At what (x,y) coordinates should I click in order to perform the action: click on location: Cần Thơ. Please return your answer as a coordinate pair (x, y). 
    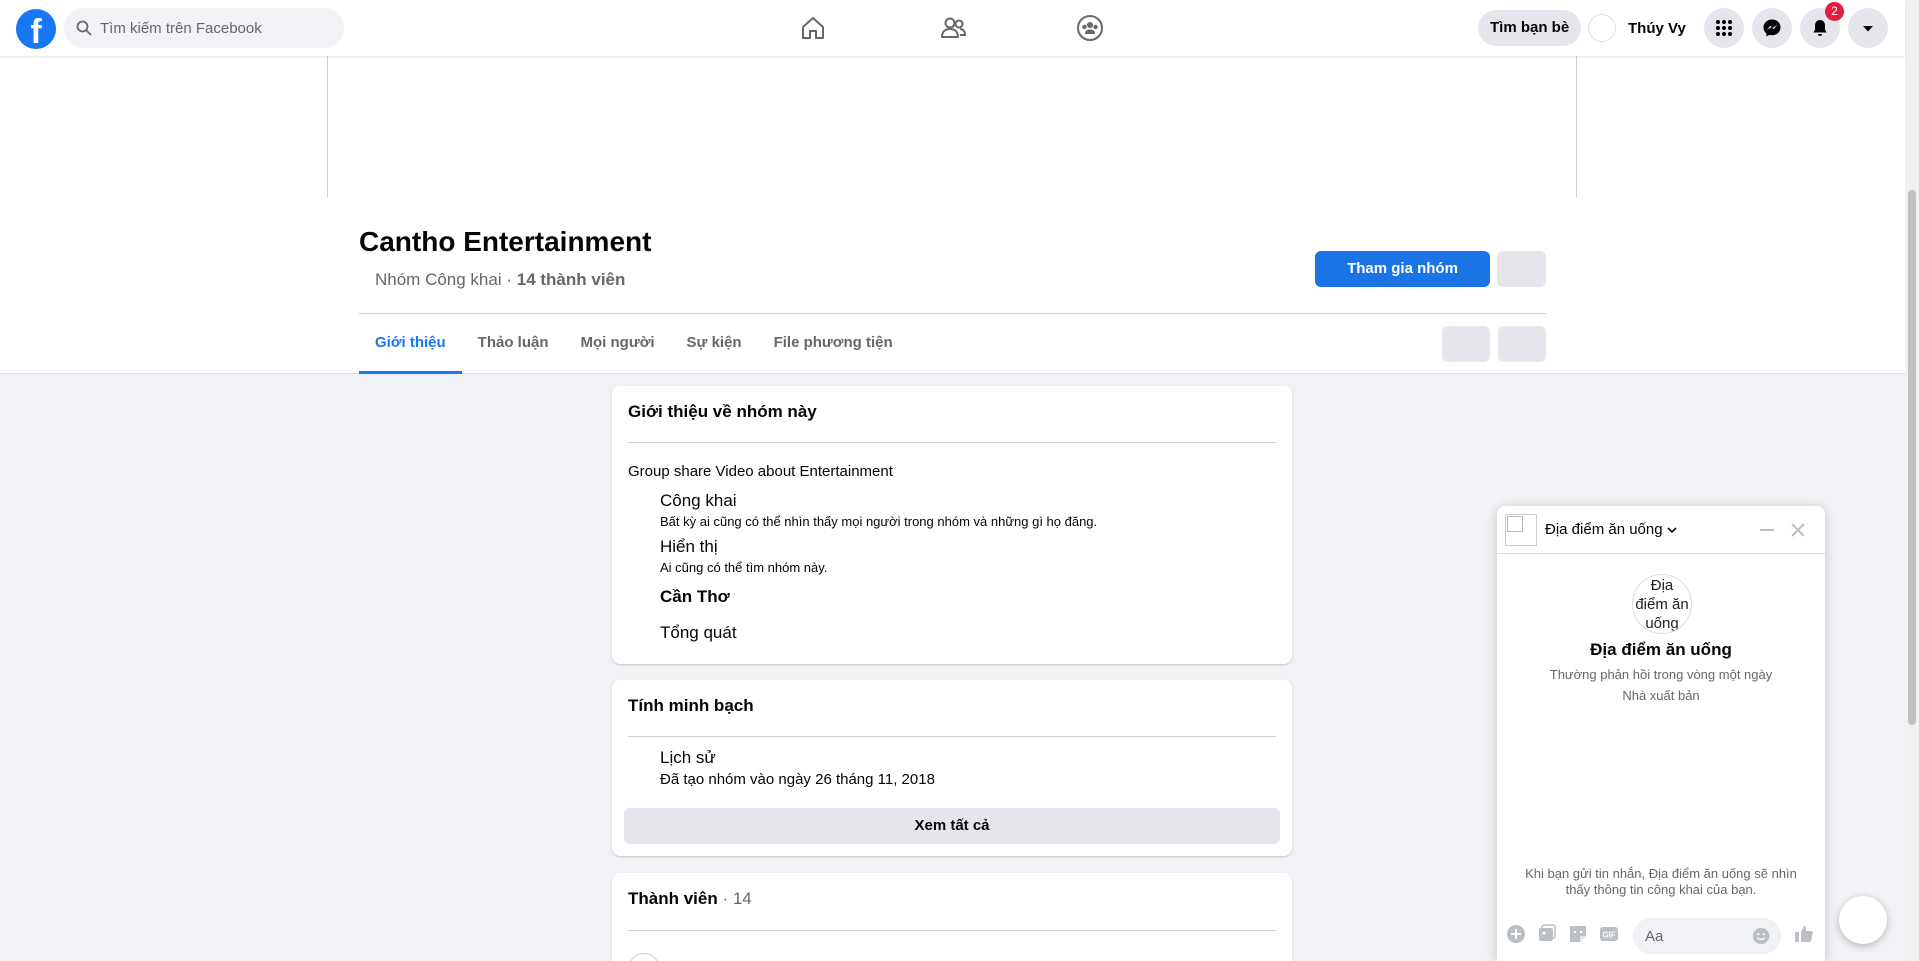
    Looking at the image, I should click on (695, 597).